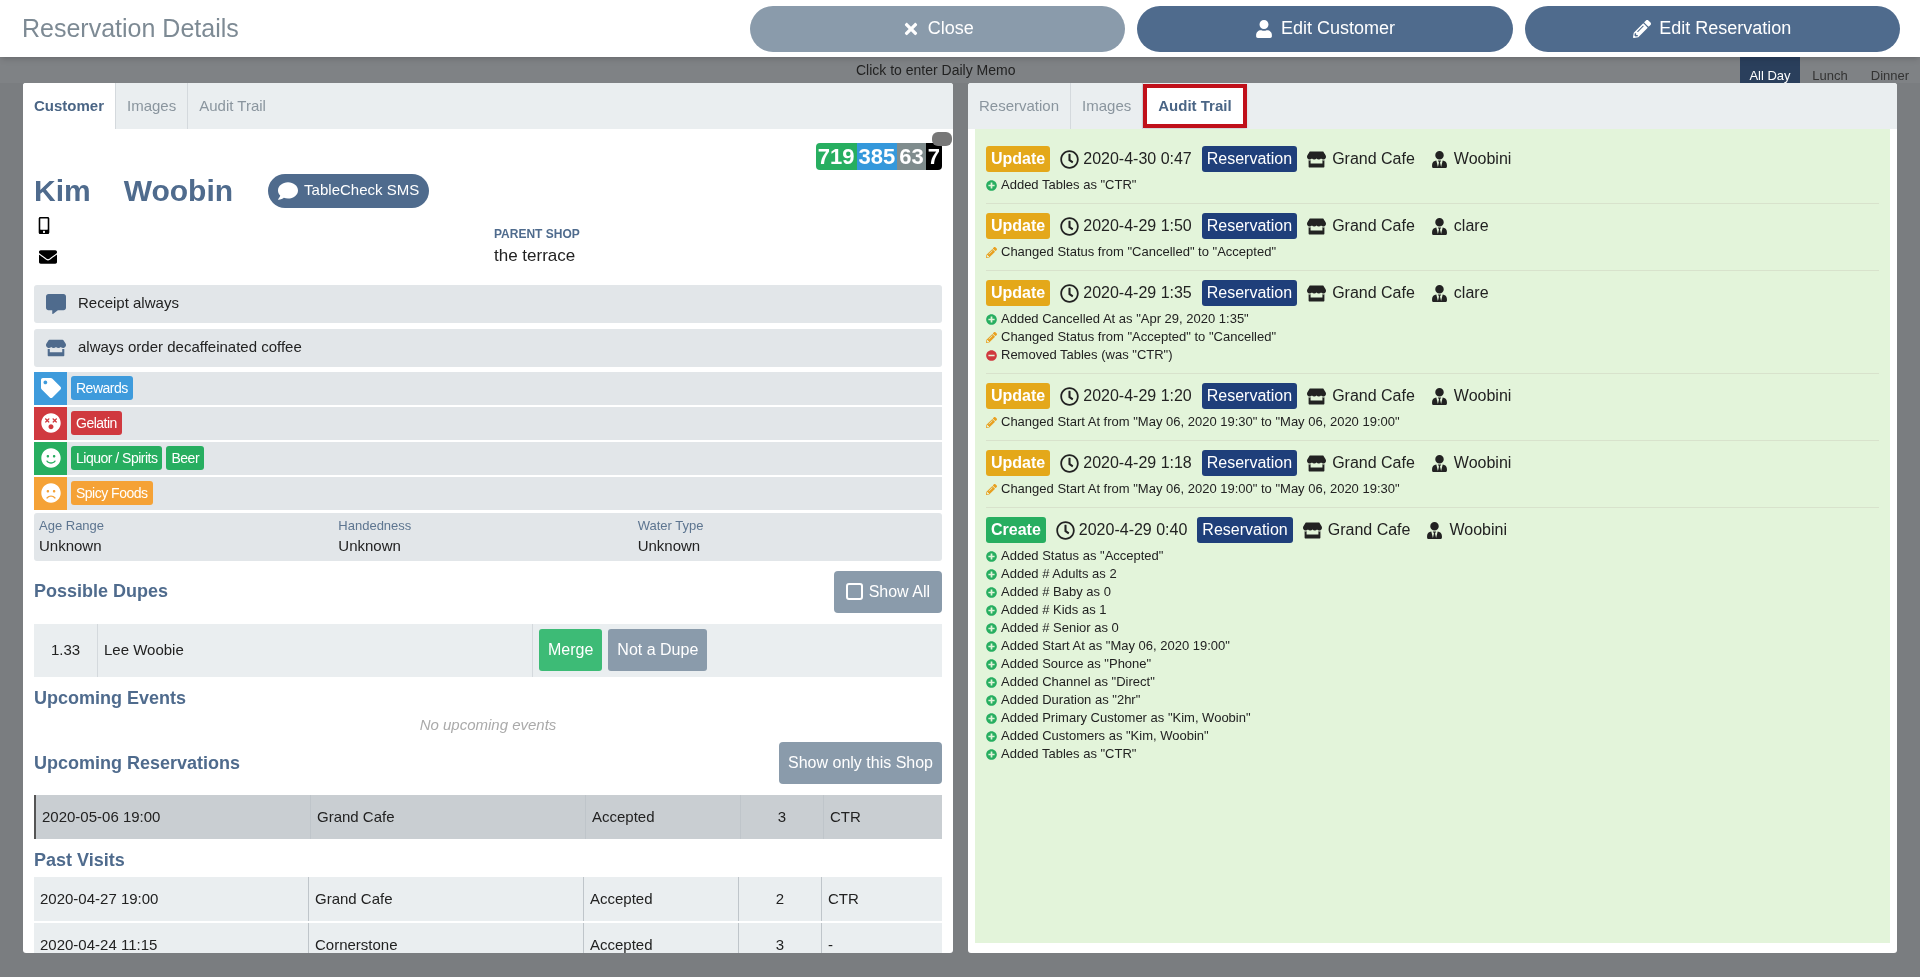 The image size is (1920, 977). I want to click on toggle-handle, so click(942, 139).